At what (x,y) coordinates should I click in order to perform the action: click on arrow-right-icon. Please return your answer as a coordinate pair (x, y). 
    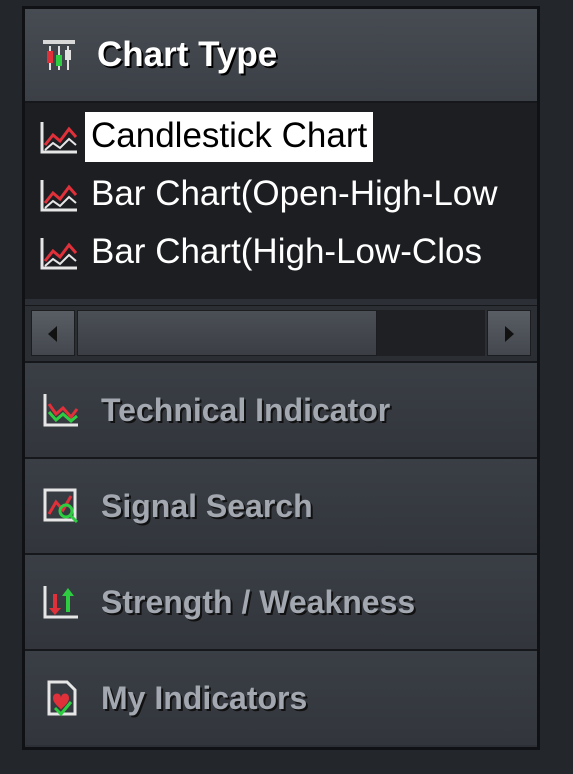
    Looking at the image, I should click on (509, 334).